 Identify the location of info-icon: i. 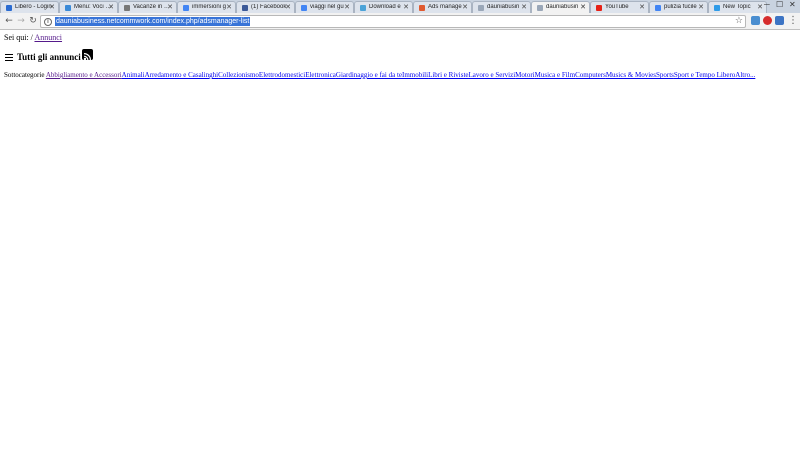
(48, 22).